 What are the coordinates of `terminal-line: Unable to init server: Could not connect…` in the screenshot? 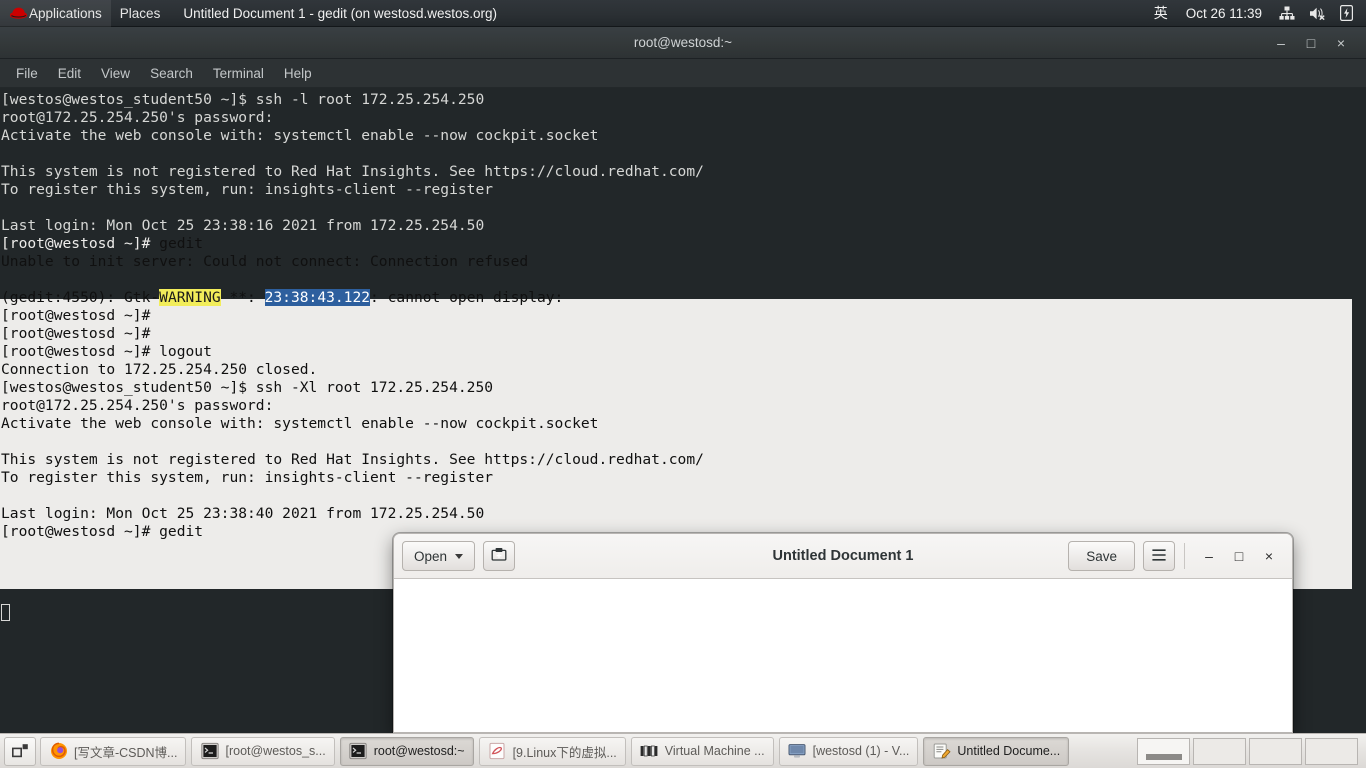 It's located at (265, 261).